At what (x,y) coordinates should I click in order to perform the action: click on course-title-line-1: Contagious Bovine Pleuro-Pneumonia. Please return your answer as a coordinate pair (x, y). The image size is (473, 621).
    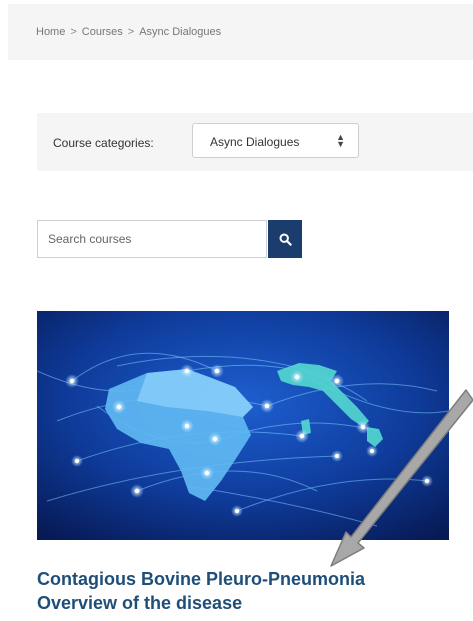
    Looking at the image, I should click on (201, 579).